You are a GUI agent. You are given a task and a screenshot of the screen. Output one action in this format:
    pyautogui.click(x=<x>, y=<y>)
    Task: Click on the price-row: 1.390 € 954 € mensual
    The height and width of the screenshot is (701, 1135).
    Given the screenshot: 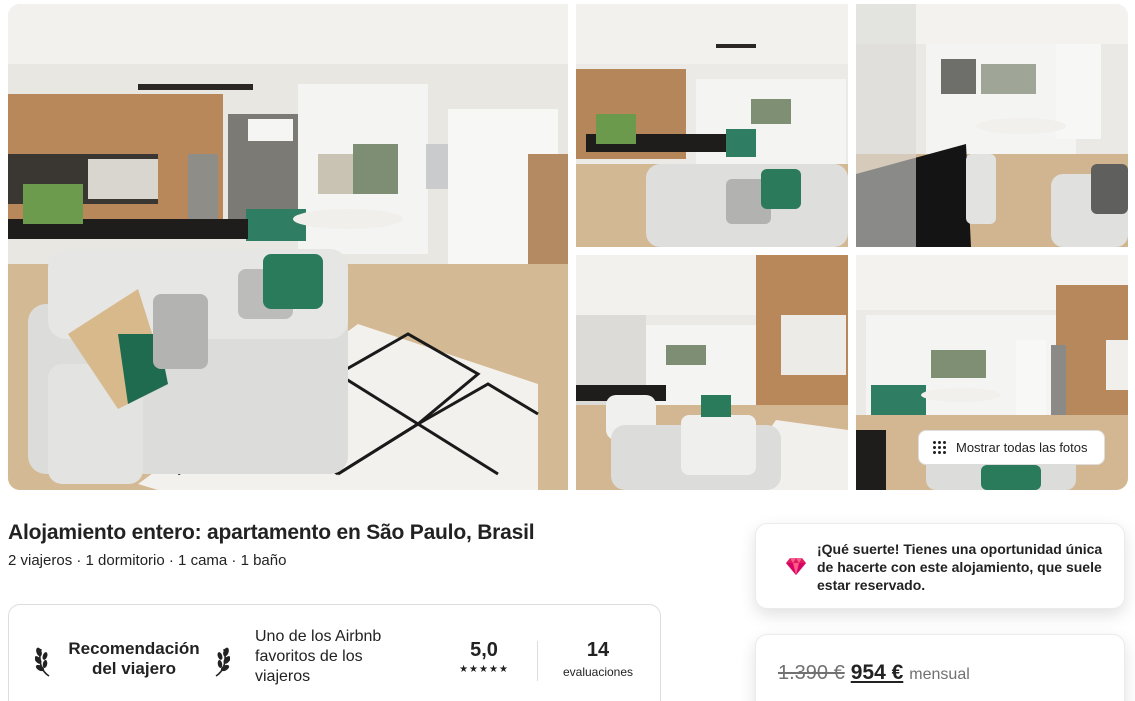 What is the action you would take?
    pyautogui.click(x=874, y=673)
    